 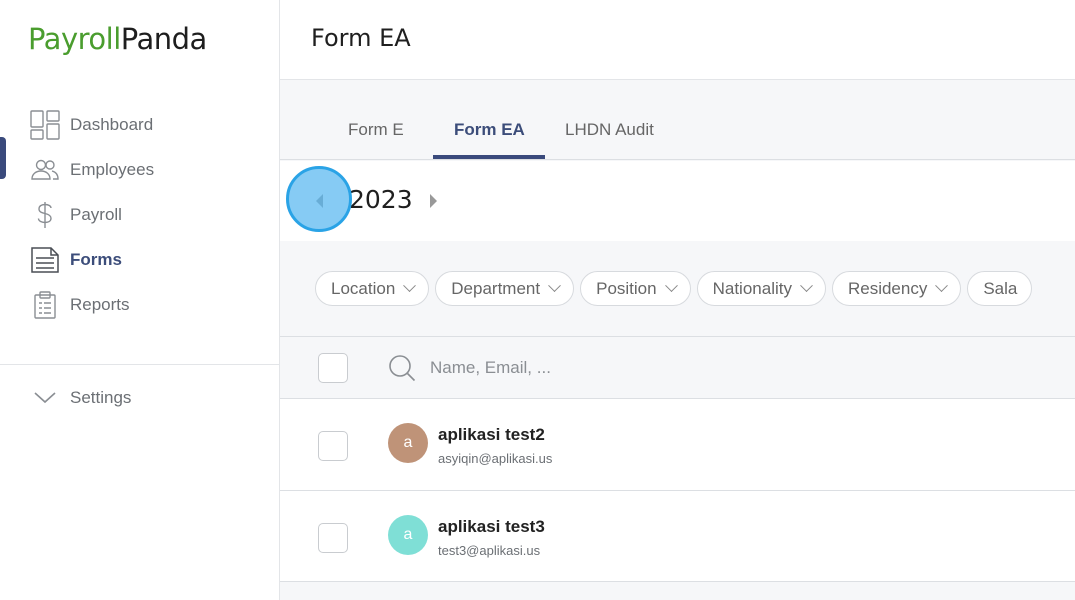 What do you see at coordinates (100, 304) in the screenshot?
I see `sidebar-item-label: Reports` at bounding box center [100, 304].